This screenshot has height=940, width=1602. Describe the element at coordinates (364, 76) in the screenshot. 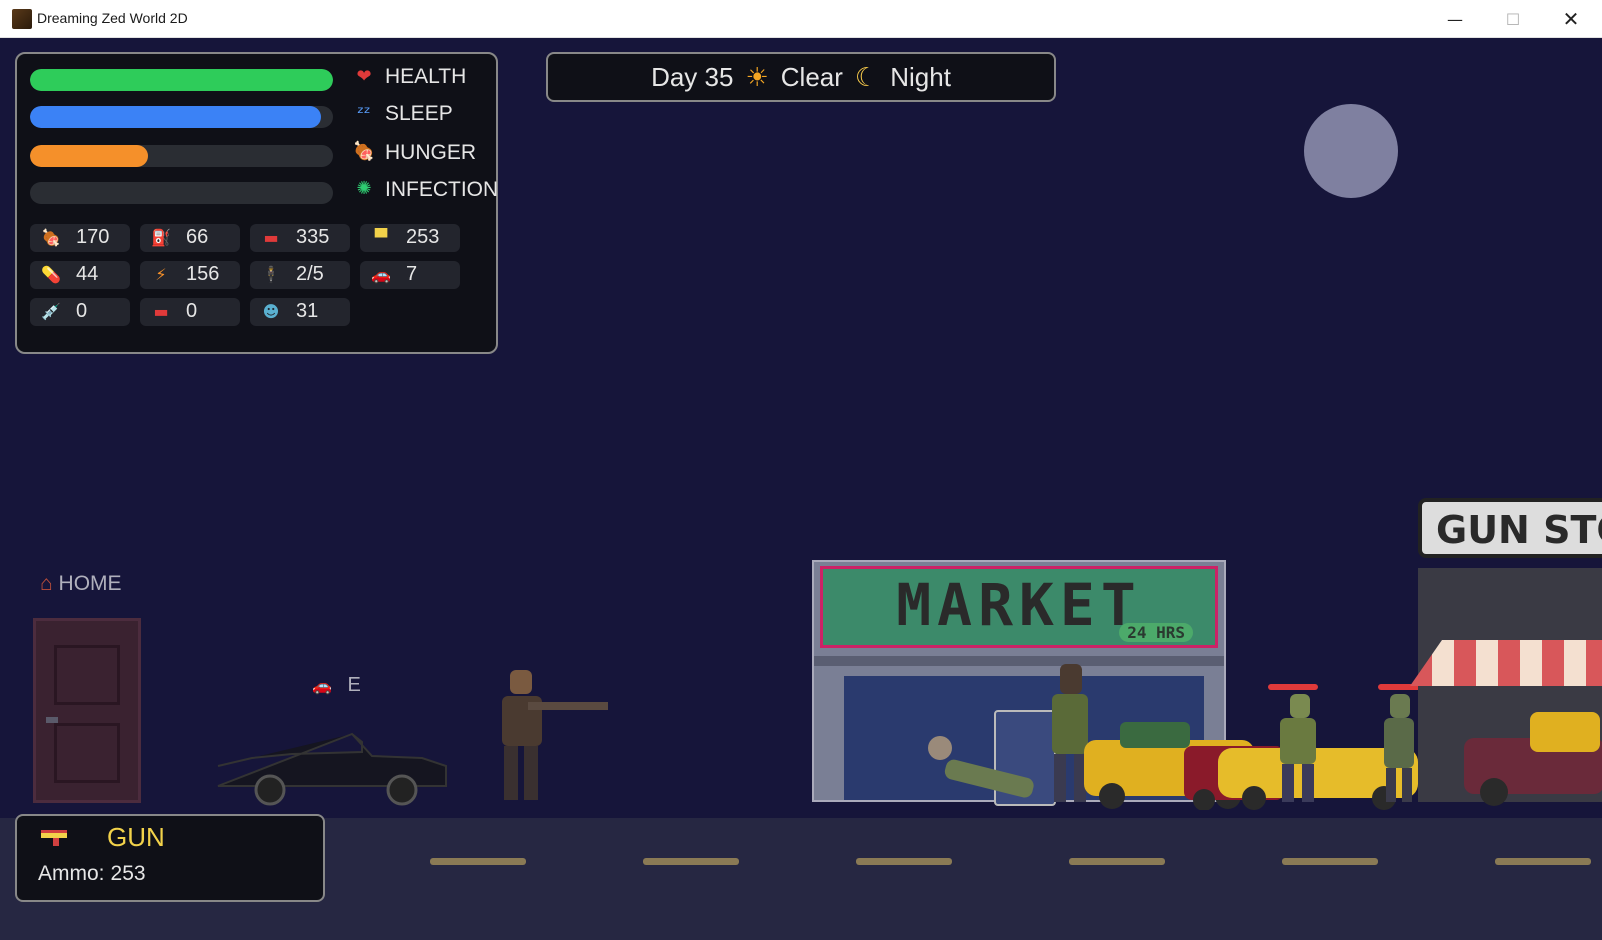

I see `heart-icon: ❤` at that location.